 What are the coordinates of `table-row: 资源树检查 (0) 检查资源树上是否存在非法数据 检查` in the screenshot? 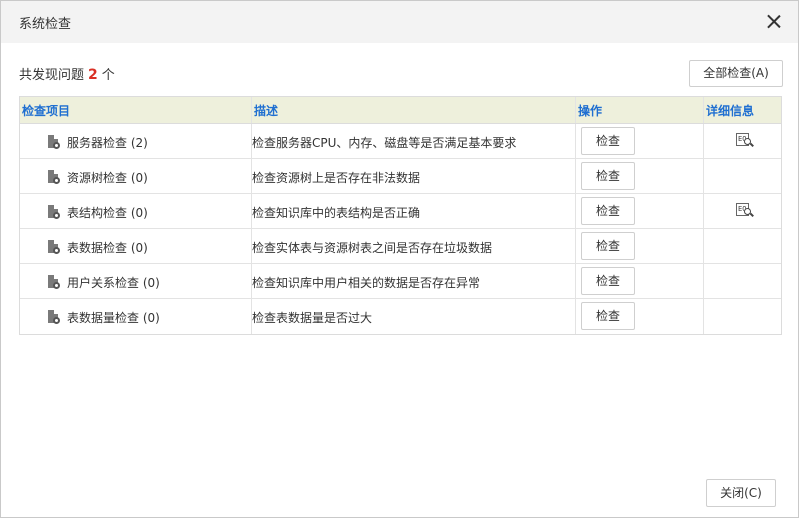 It's located at (400, 176).